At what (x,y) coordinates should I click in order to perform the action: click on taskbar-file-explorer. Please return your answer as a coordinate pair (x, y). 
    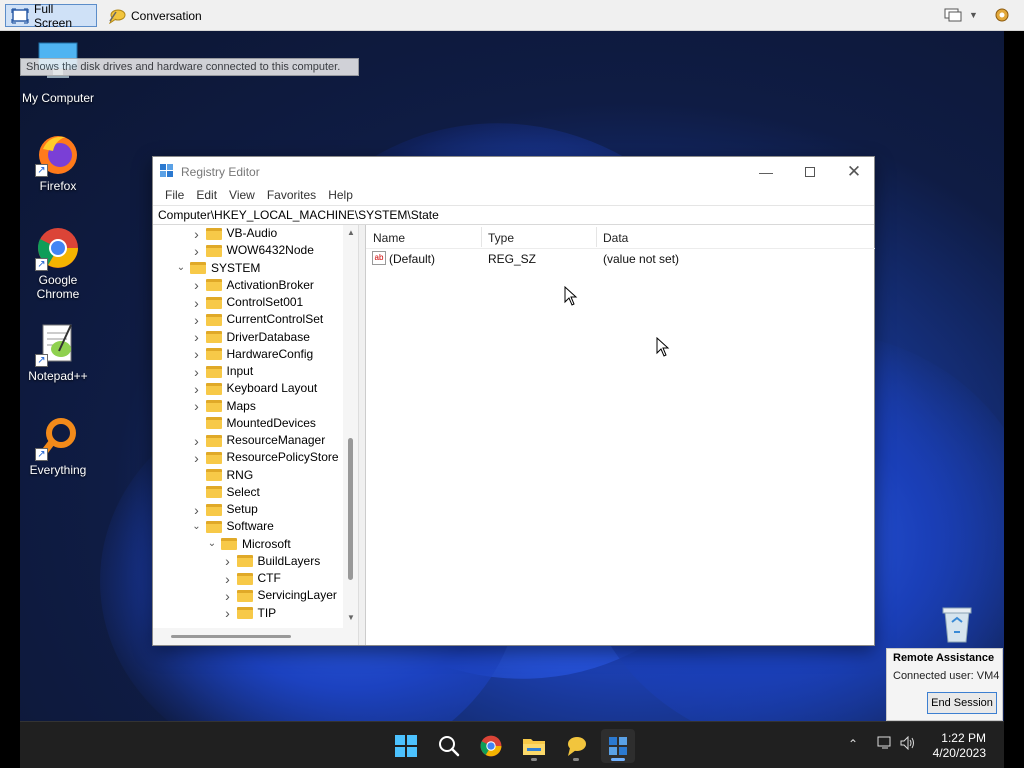
    Looking at the image, I should click on (534, 746).